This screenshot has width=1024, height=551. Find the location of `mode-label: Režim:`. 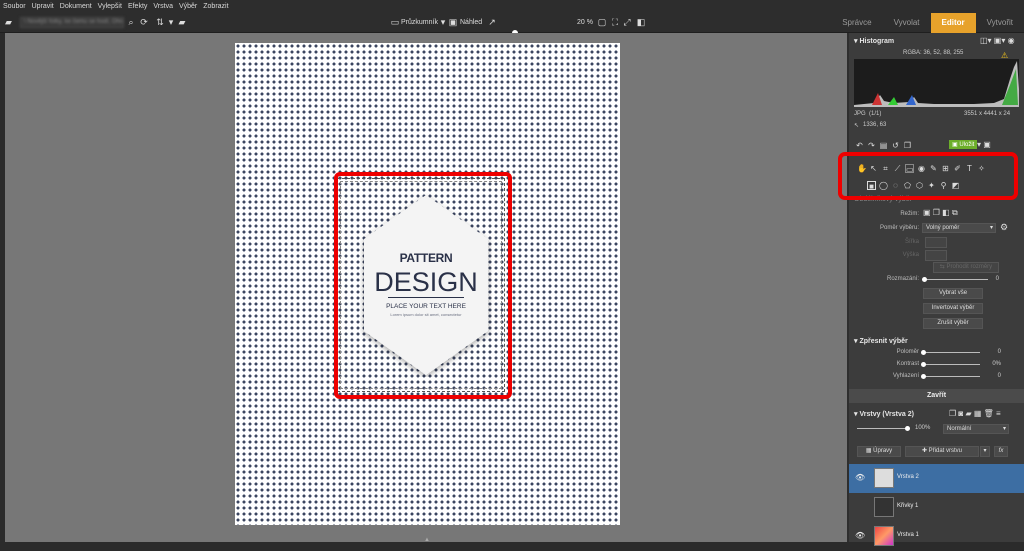

mode-label: Režim: is located at coordinates (909, 214).